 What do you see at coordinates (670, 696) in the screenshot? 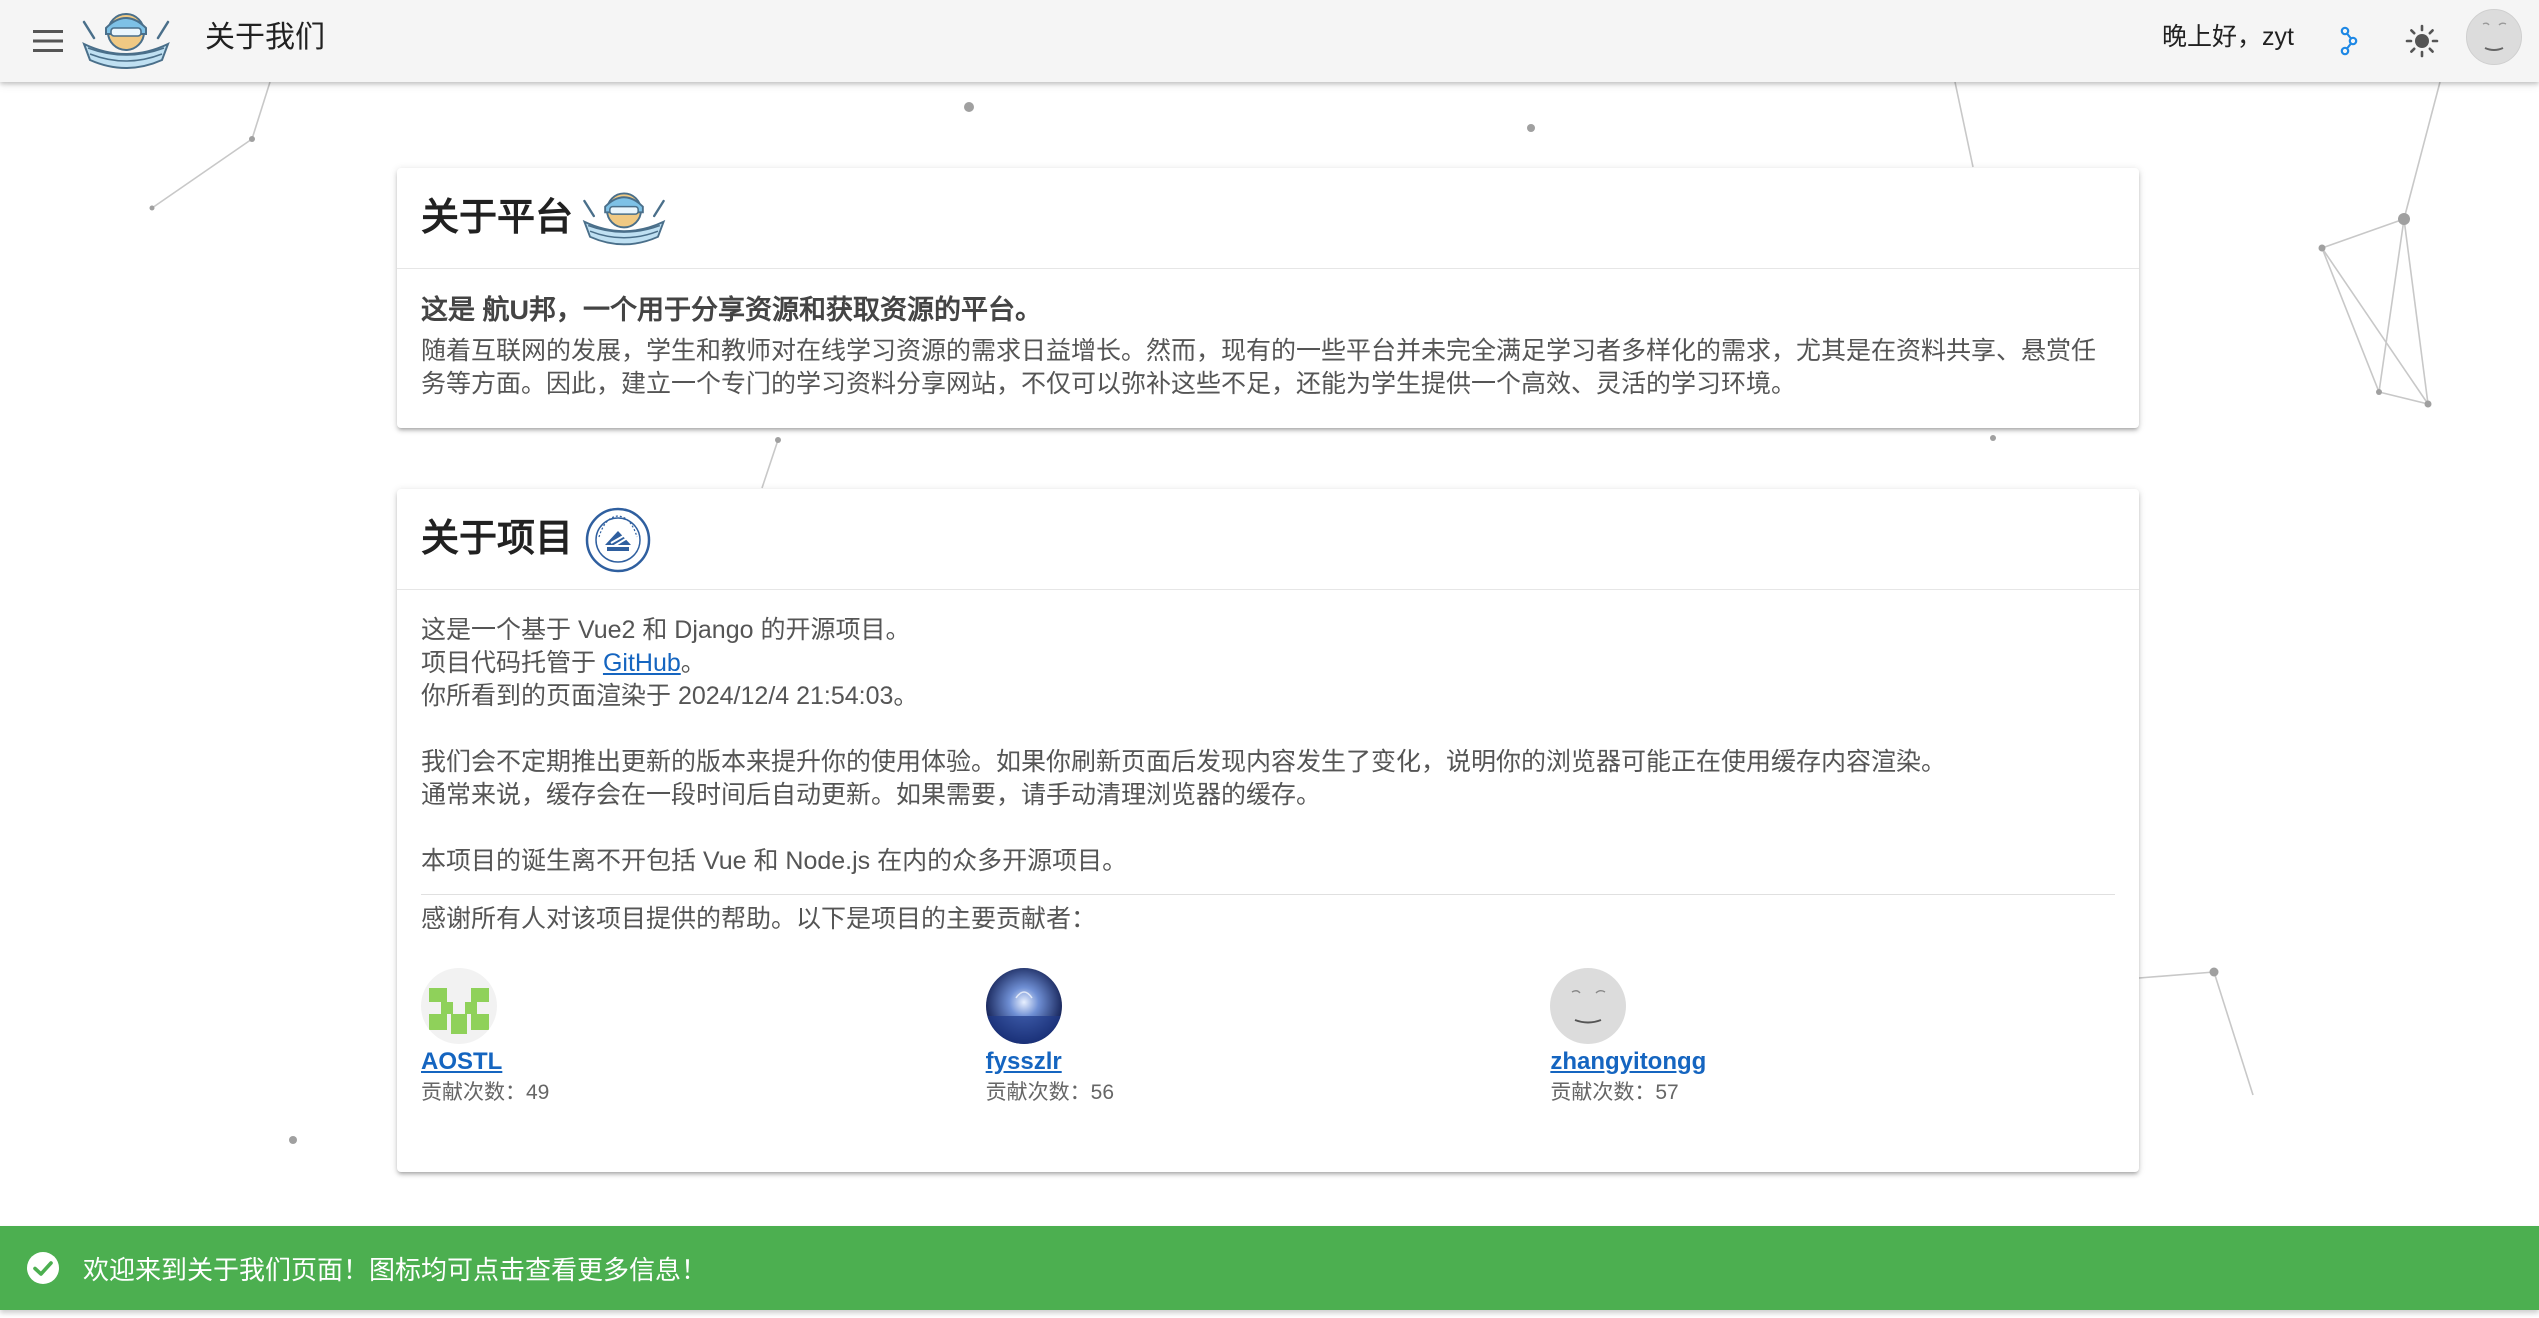
I see `render-time-text: 你所看到的页面渲染于 2024/12/4 21:54:03。` at bounding box center [670, 696].